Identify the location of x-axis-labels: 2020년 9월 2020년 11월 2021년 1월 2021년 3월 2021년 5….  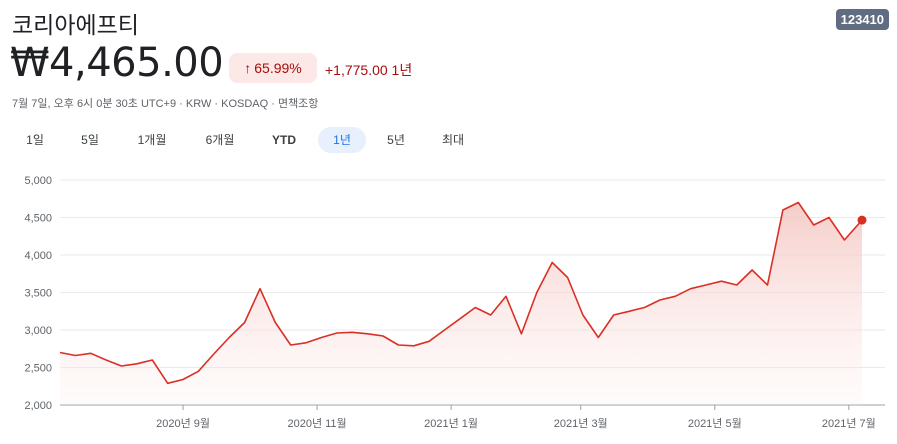
(516, 423).